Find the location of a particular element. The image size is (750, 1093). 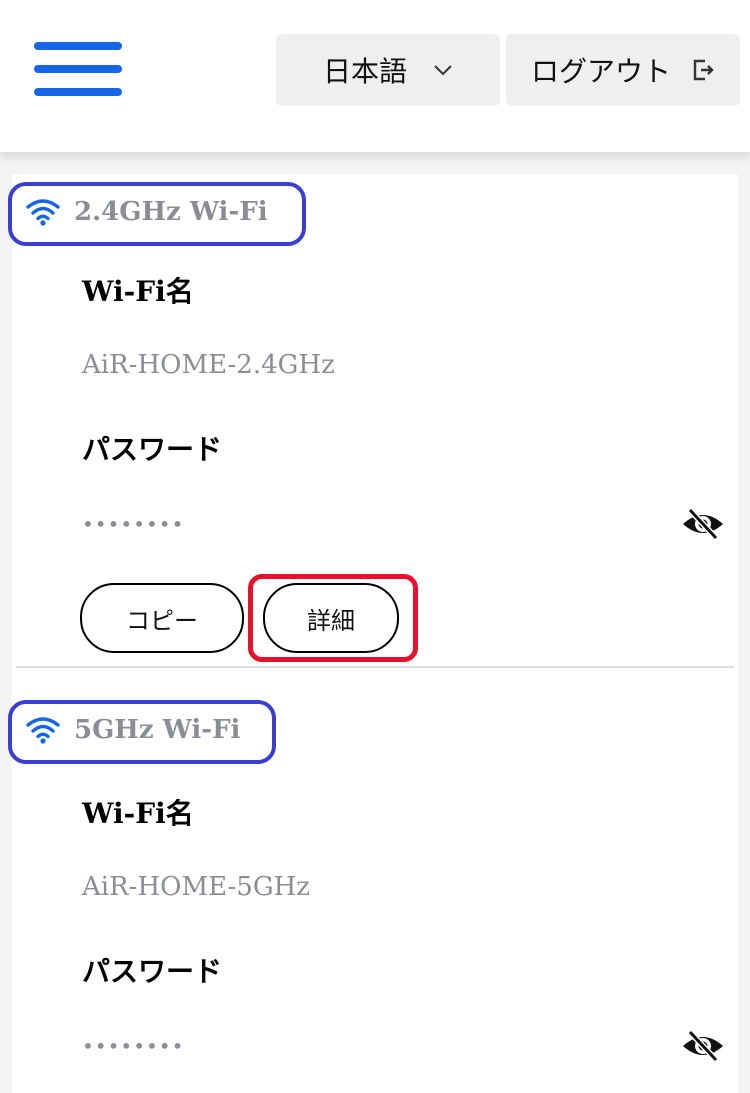

wifi-ssid-value: AiR-HOME-5GHz is located at coordinates (196, 887).